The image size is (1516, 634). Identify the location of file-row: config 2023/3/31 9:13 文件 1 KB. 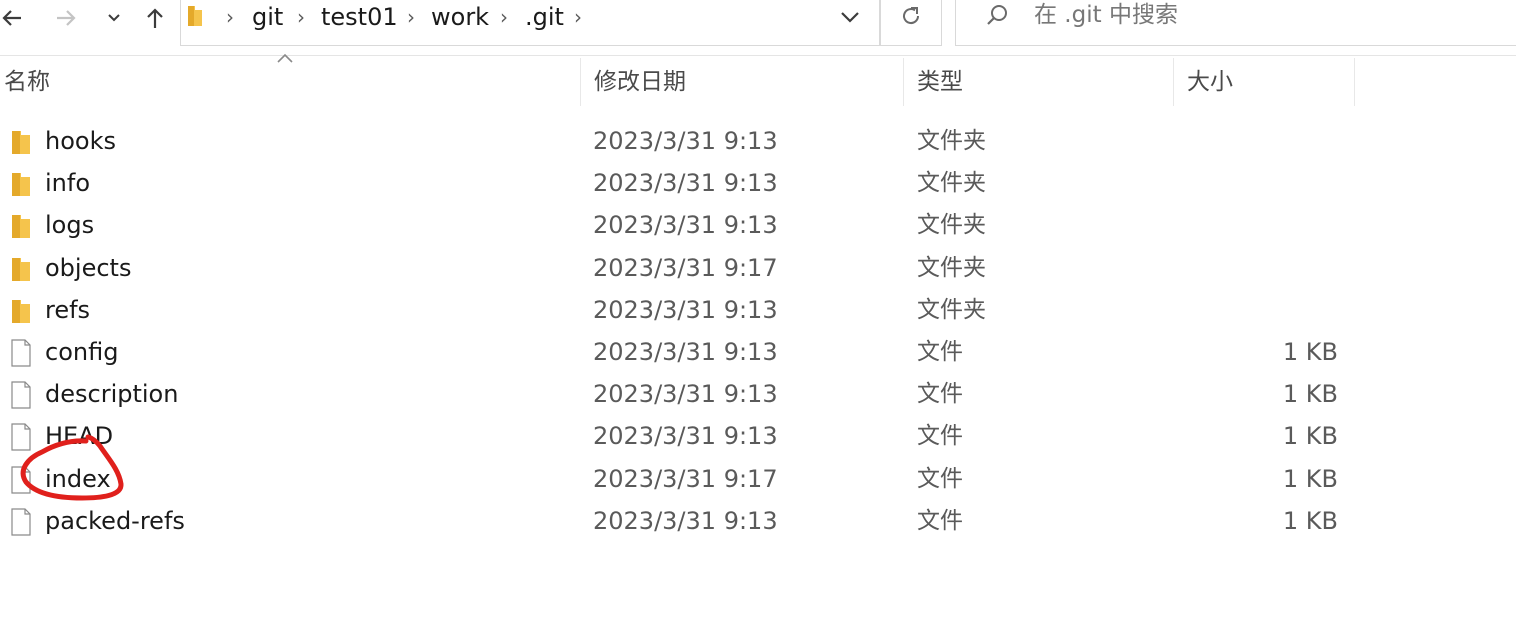
(680, 352).